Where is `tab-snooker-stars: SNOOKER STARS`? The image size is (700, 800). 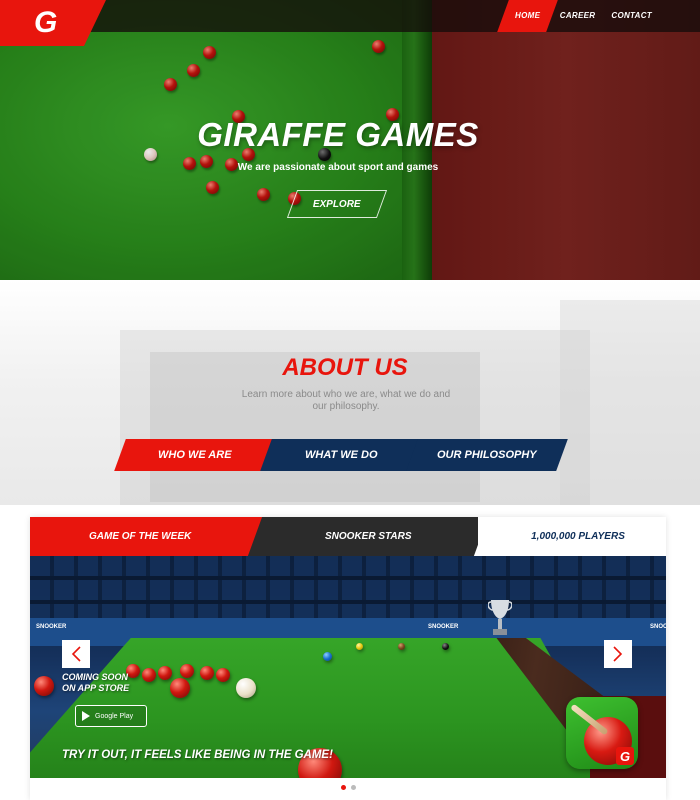 tab-snooker-stars: SNOOKER STARS is located at coordinates (368, 536).